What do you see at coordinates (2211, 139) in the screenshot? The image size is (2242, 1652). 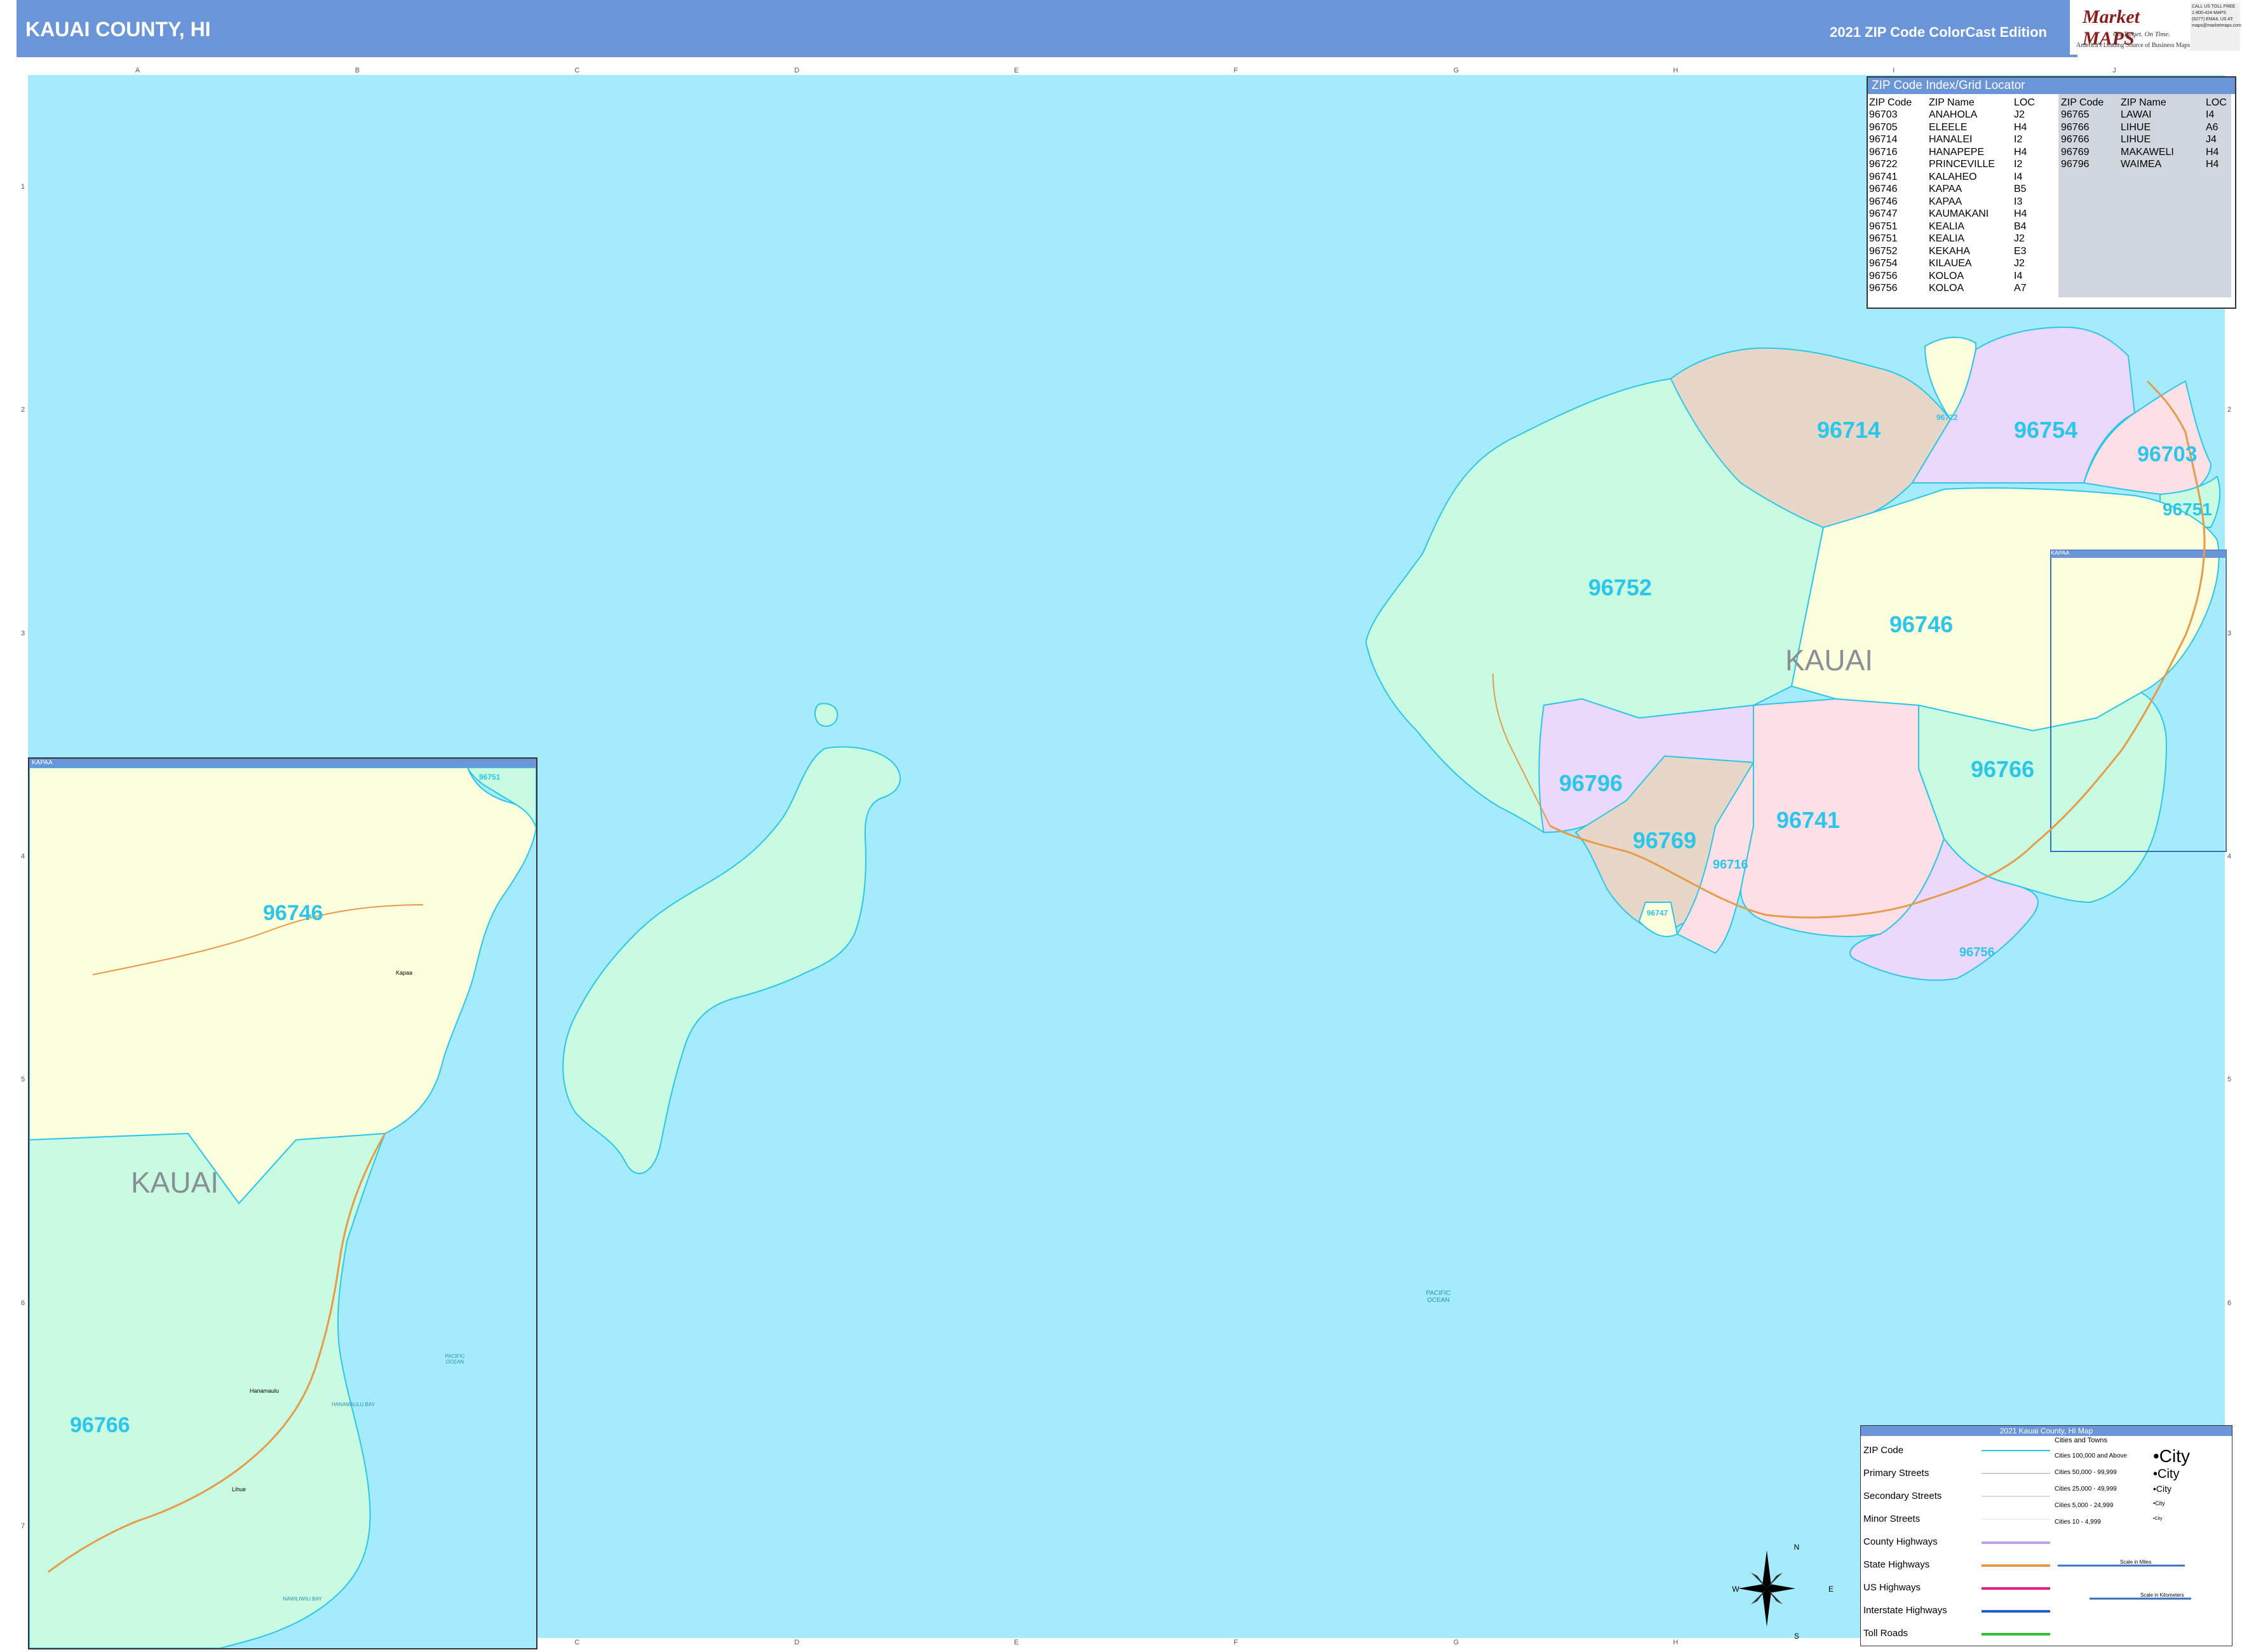 I see `zip-index-loc: J4` at bounding box center [2211, 139].